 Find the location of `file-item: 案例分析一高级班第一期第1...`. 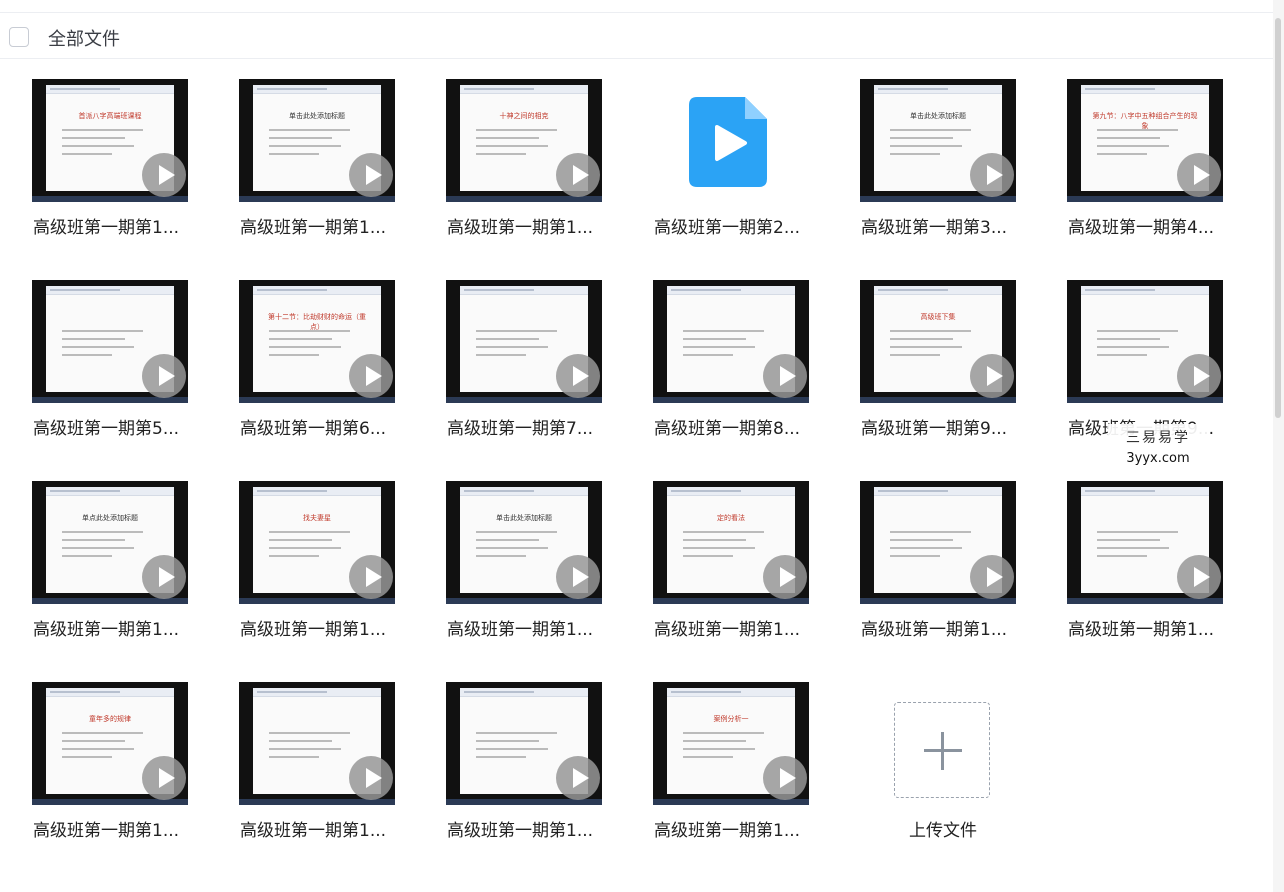

file-item: 案例分析一高级班第一期第1... is located at coordinates (736, 777).